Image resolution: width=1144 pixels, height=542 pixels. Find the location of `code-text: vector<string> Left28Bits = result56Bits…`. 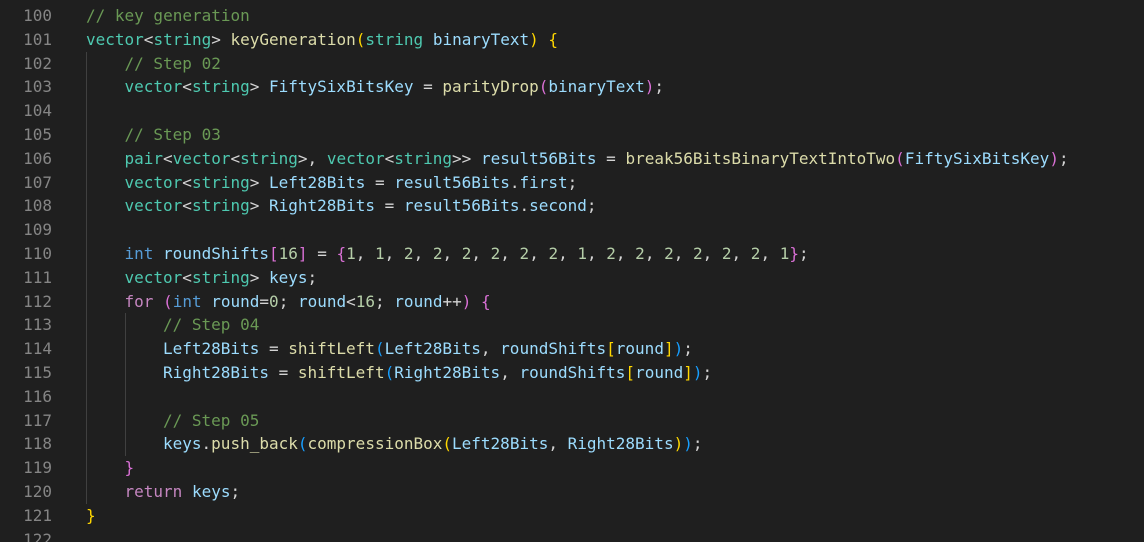

code-text: vector<string> Left28Bits = result56Bits… is located at coordinates (351, 183).